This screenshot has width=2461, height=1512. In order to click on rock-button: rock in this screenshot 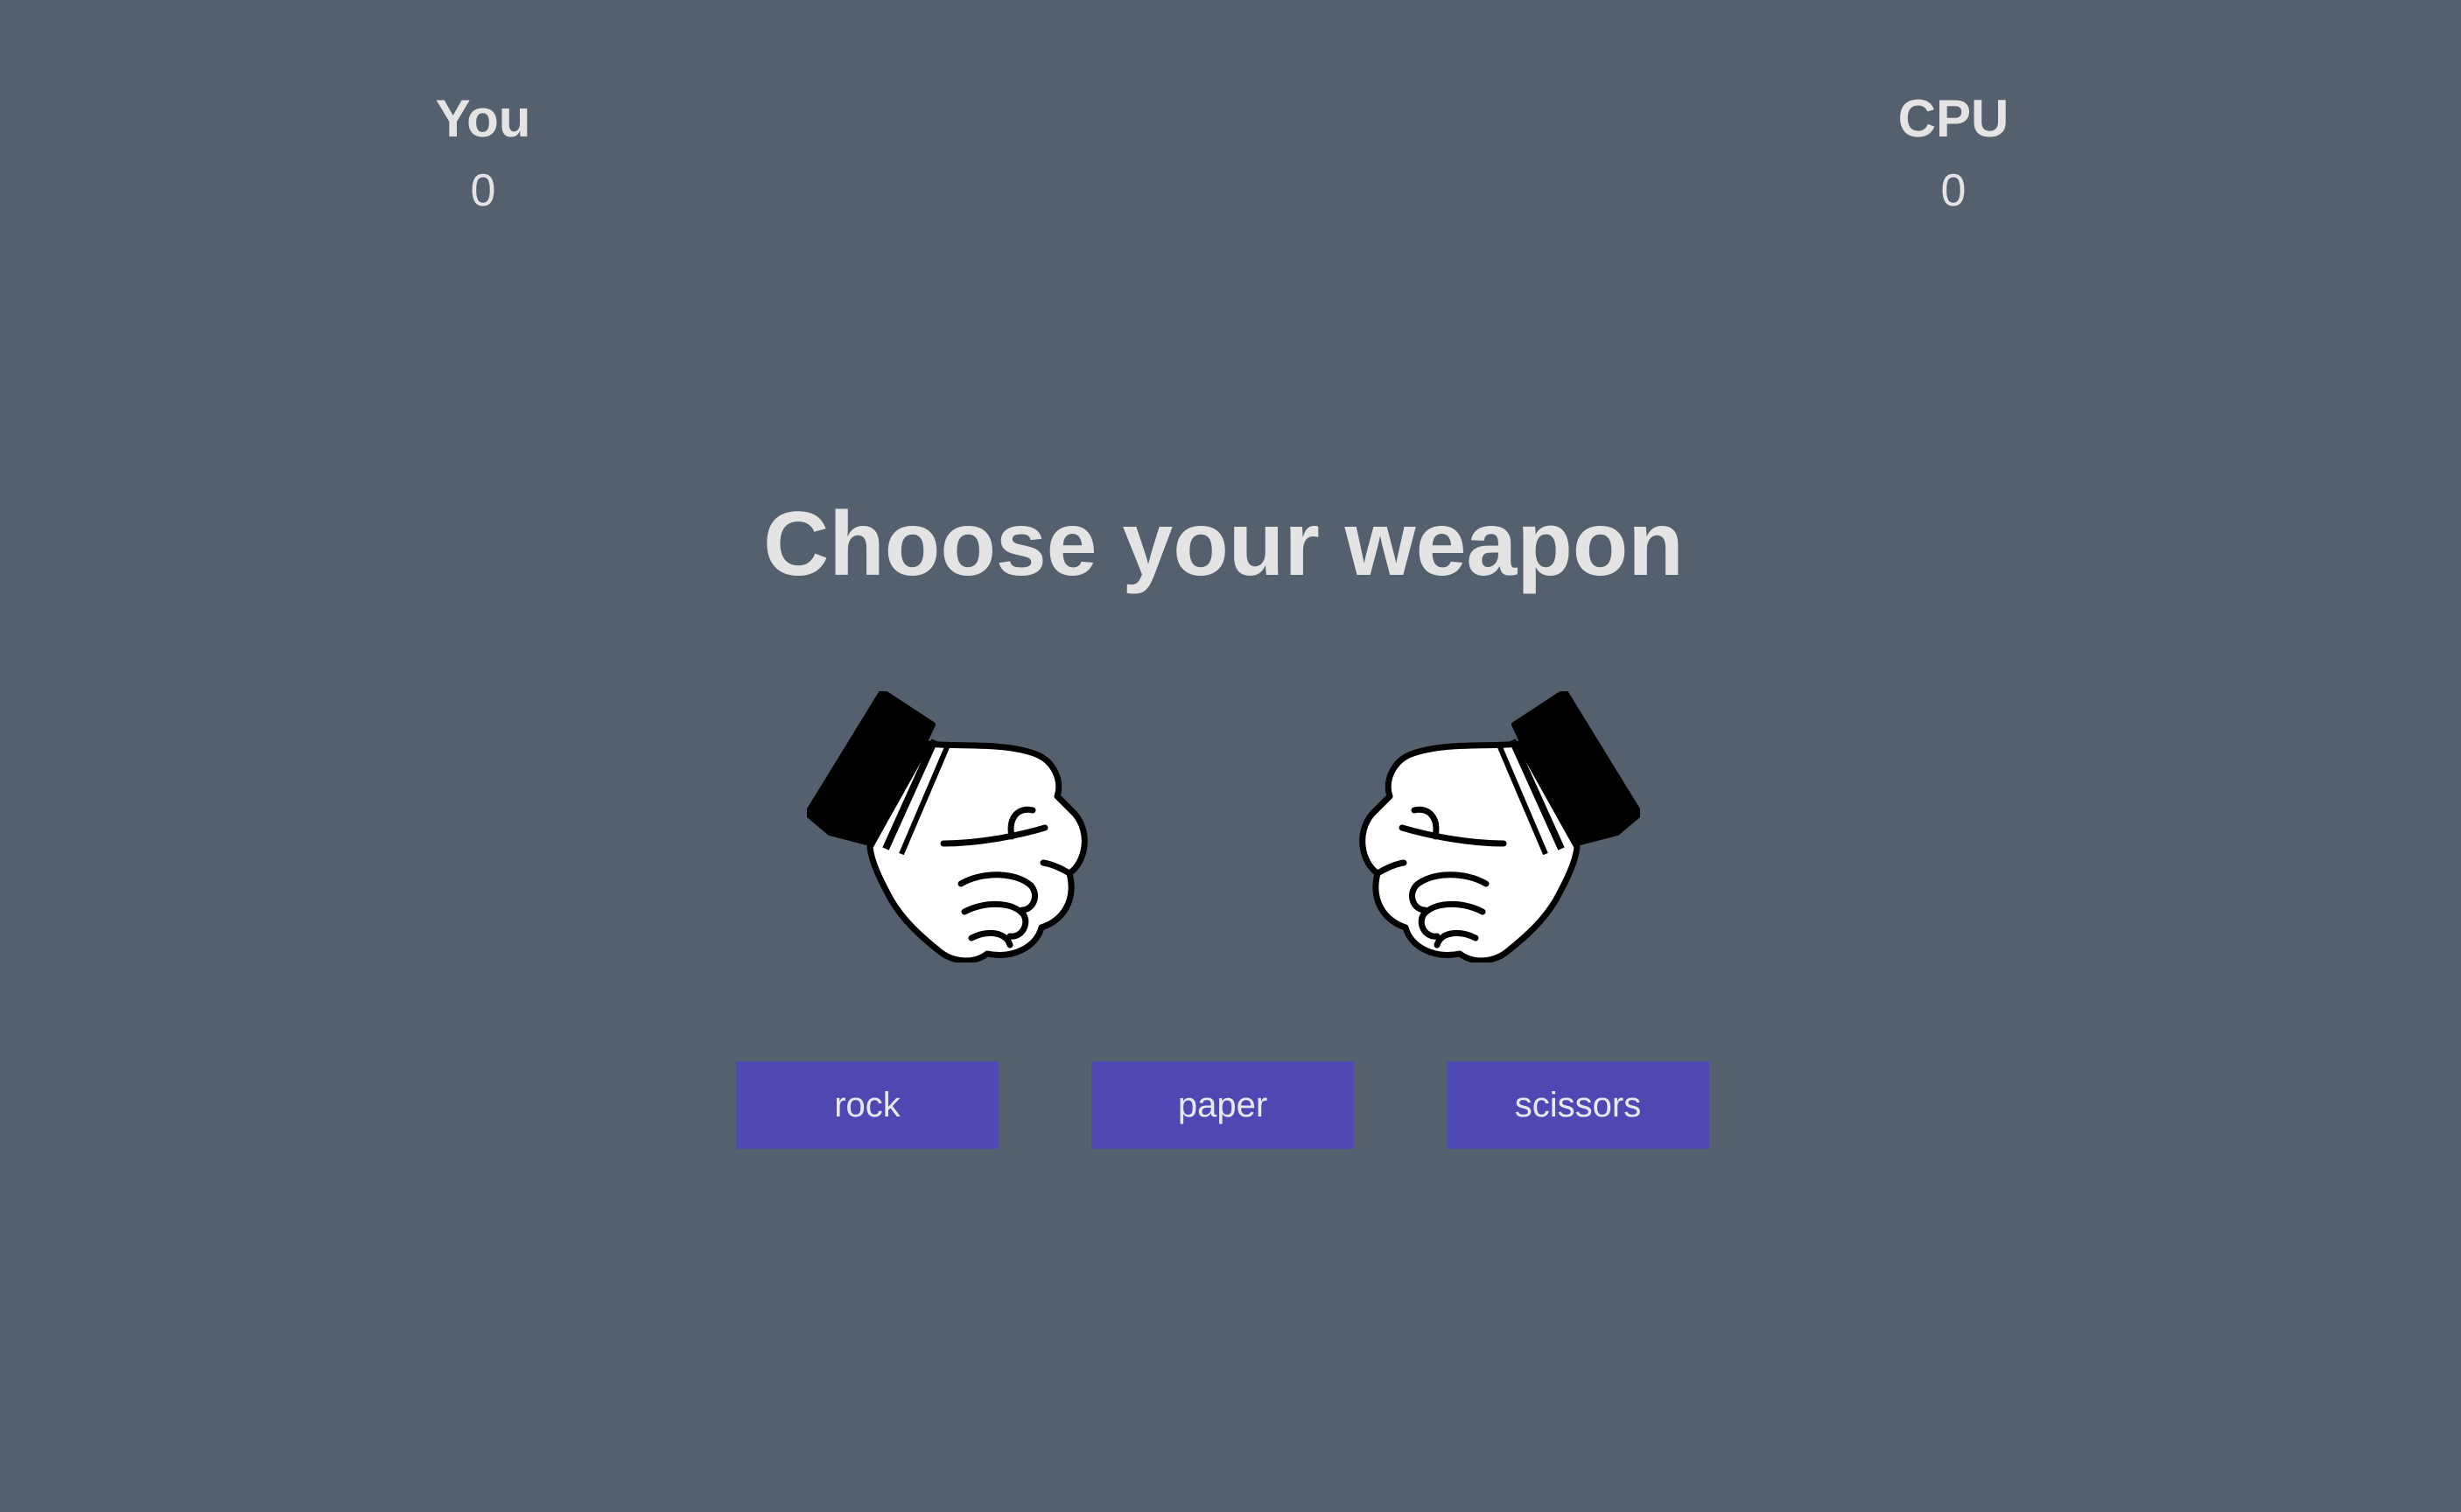, I will do `click(868, 1105)`.